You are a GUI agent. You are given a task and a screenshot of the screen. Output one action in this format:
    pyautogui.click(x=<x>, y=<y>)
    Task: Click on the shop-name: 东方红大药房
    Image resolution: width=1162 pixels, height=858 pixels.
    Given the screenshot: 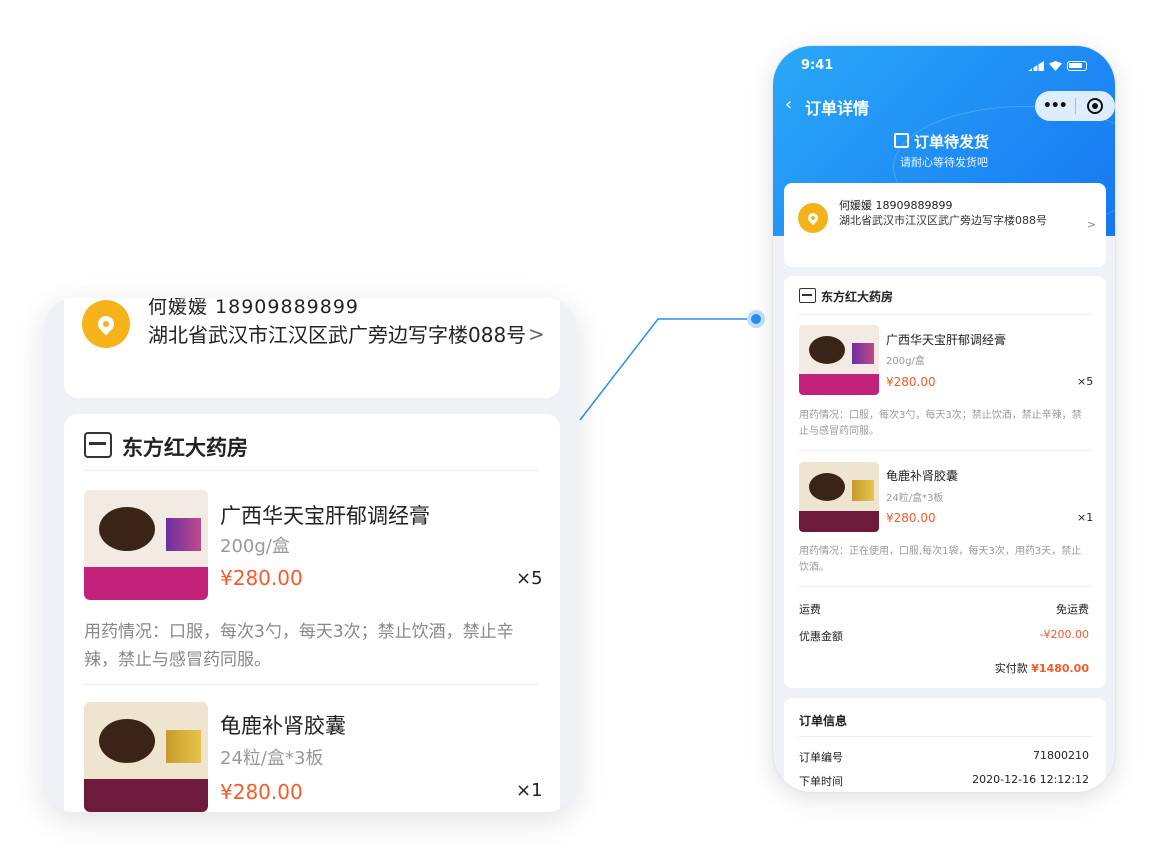 What is the action you would take?
    pyautogui.click(x=857, y=297)
    